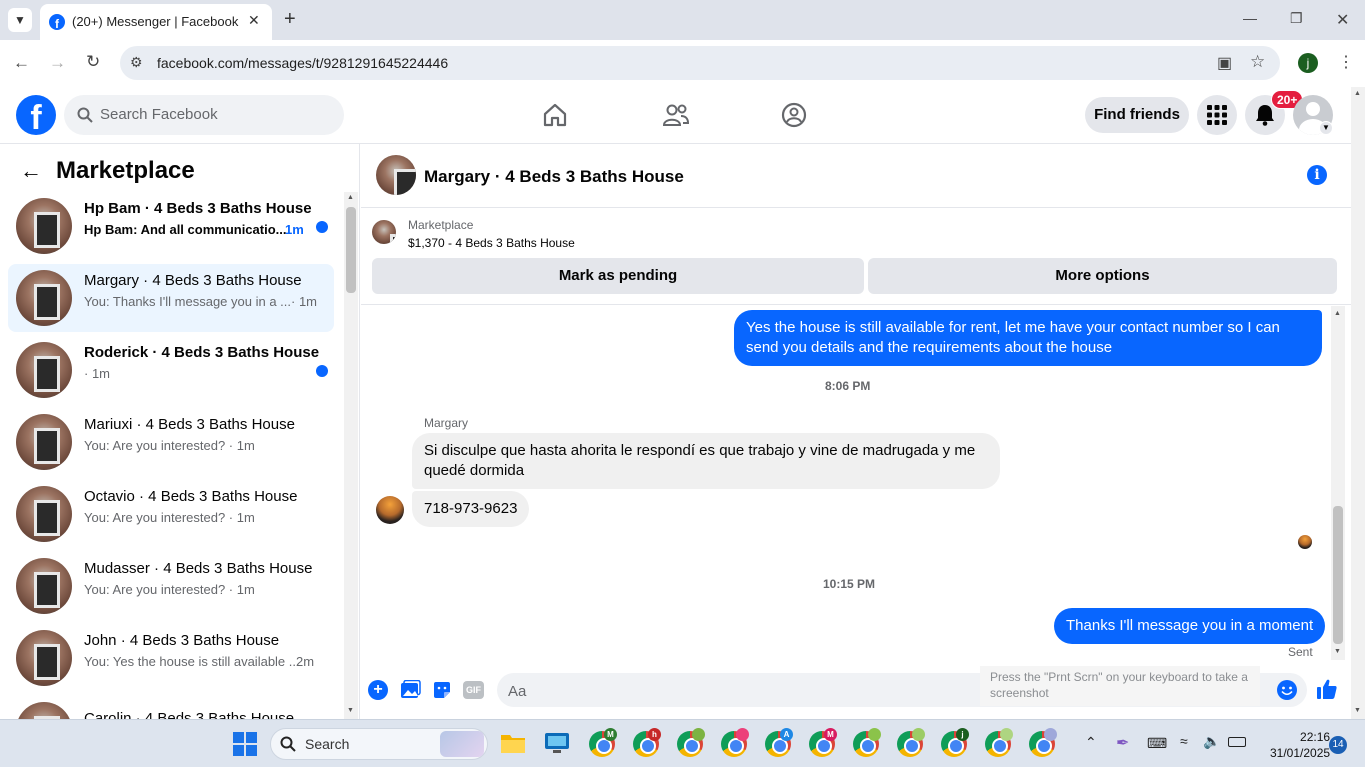  I want to click on bell-icon, so click(1265, 115).